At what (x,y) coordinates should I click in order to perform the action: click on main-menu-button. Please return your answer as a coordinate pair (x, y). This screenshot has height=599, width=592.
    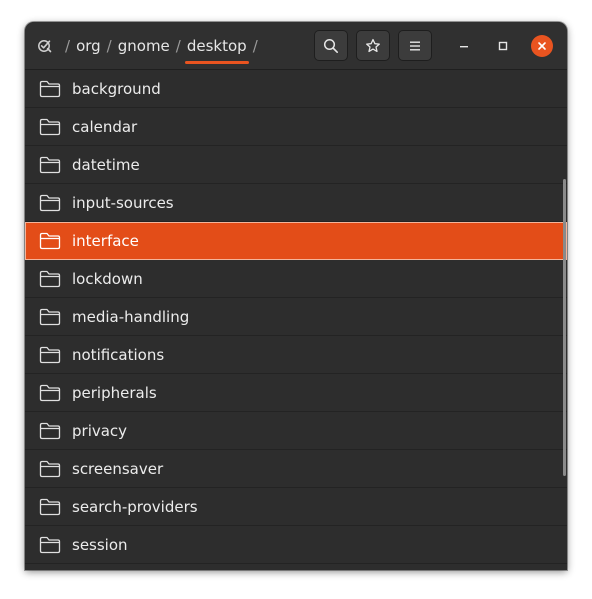
    Looking at the image, I should click on (415, 45).